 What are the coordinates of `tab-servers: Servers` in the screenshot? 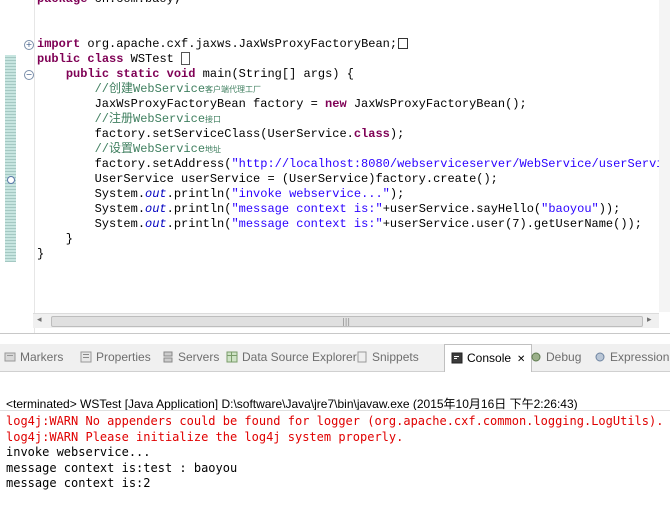 It's located at (190, 357).